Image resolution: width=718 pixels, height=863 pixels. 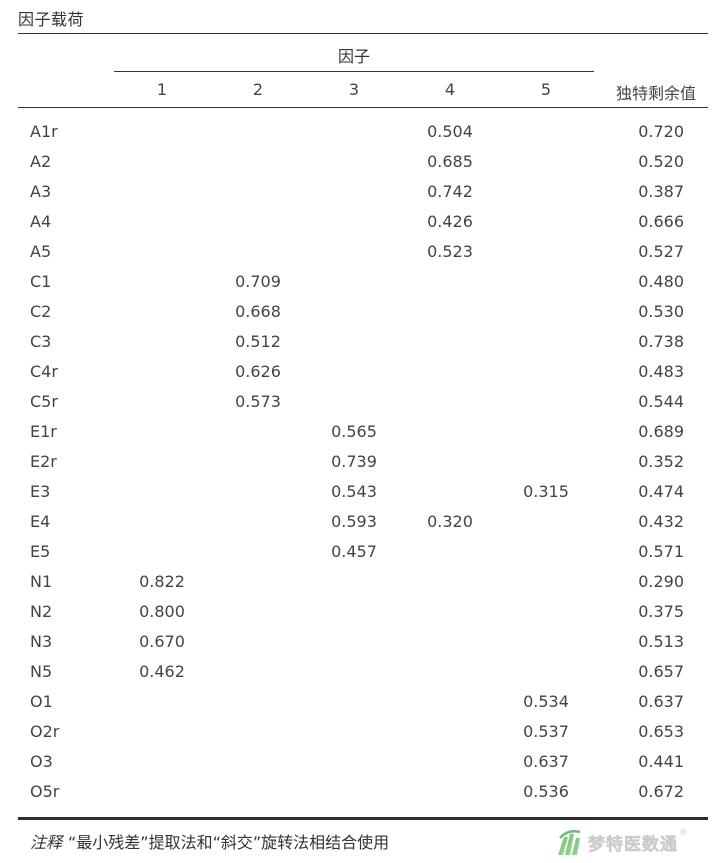 What do you see at coordinates (46, 842) in the screenshot?
I see `note-label: 注释` at bounding box center [46, 842].